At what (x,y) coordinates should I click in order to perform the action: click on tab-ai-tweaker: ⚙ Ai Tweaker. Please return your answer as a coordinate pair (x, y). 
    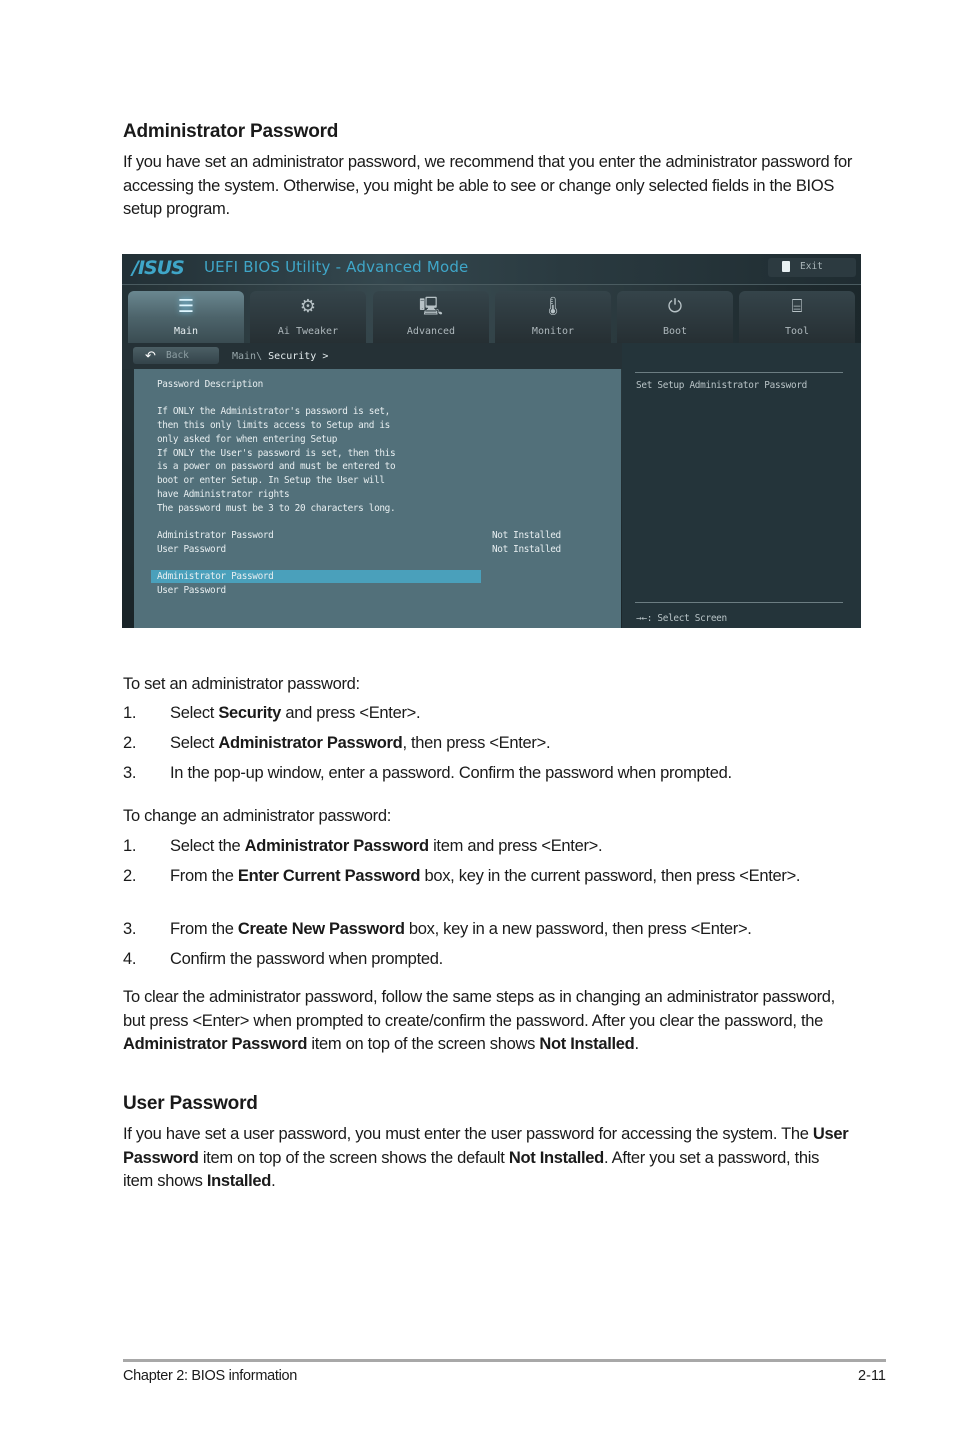
    Looking at the image, I should click on (308, 317).